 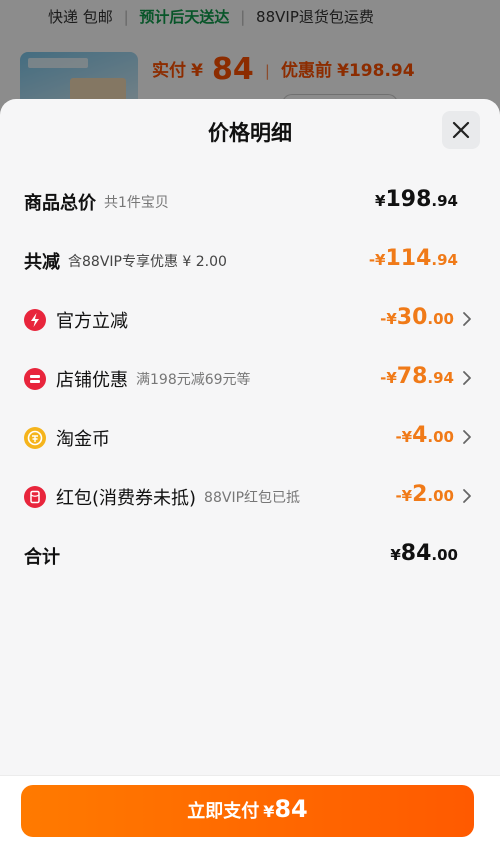 I want to click on discount-label: 店铺优惠, so click(x=92, y=380).